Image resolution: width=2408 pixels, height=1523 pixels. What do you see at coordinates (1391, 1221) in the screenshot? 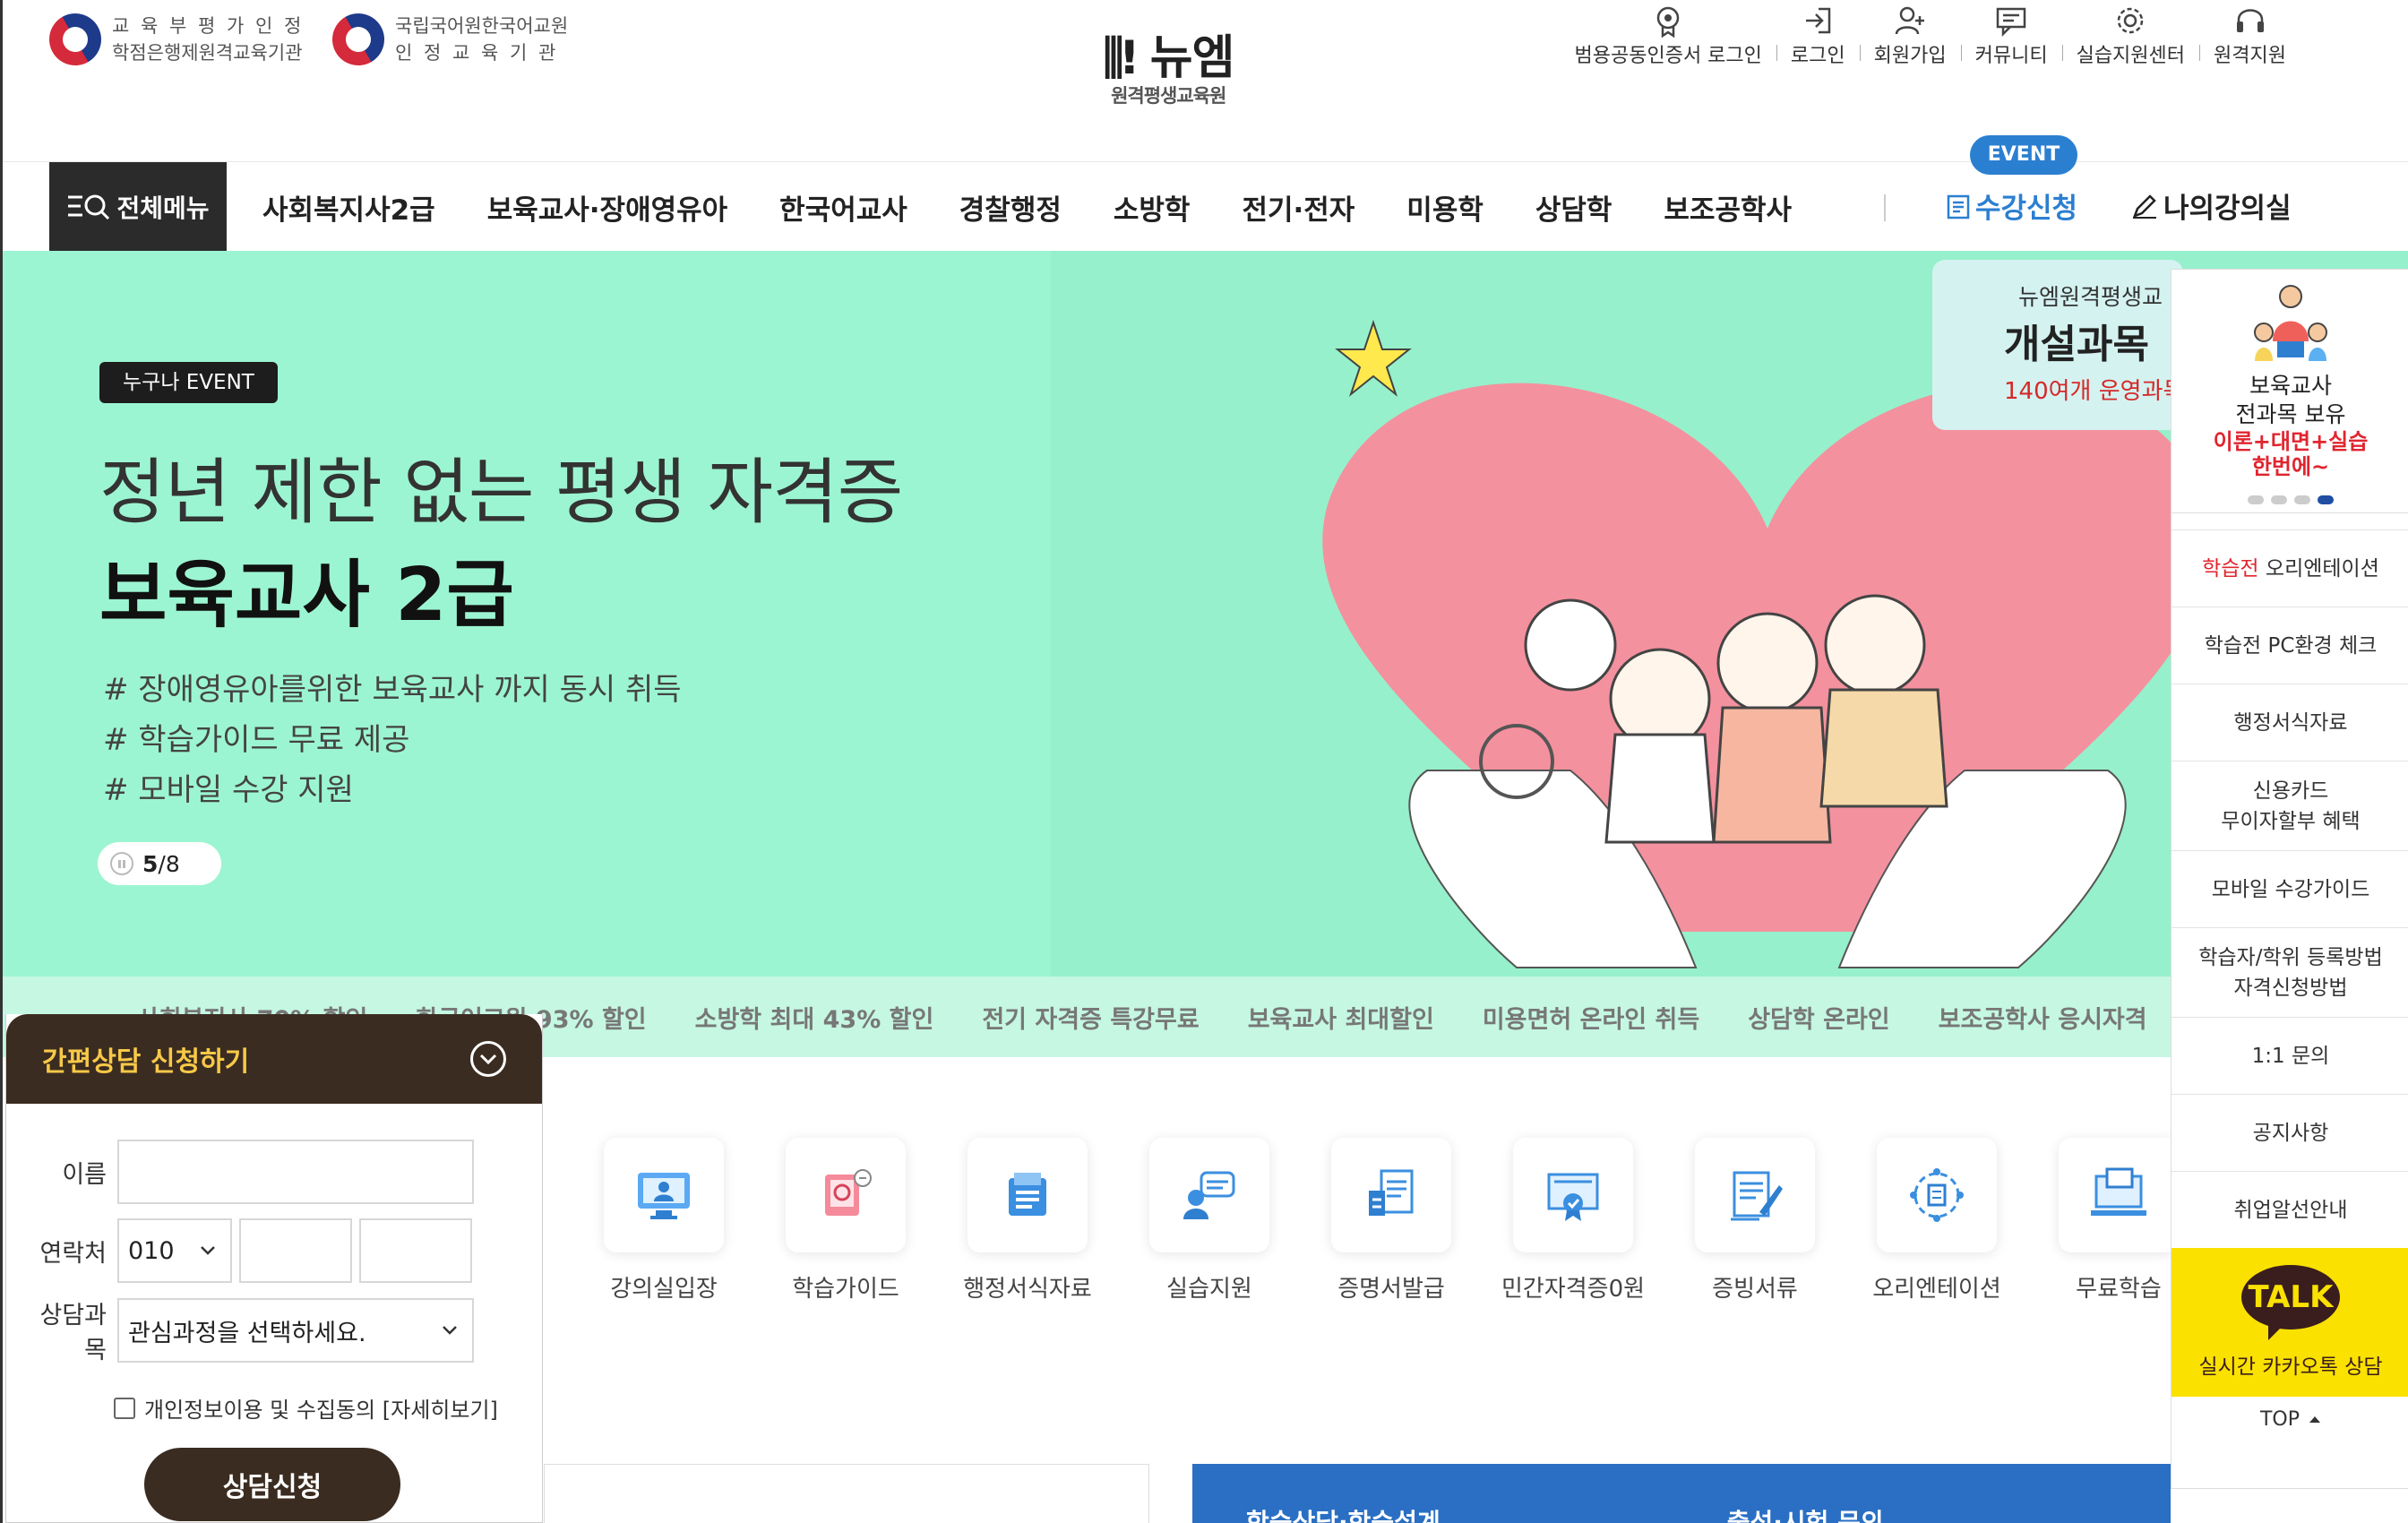
I see `icon-certificate-issue: 증명서발급` at bounding box center [1391, 1221].